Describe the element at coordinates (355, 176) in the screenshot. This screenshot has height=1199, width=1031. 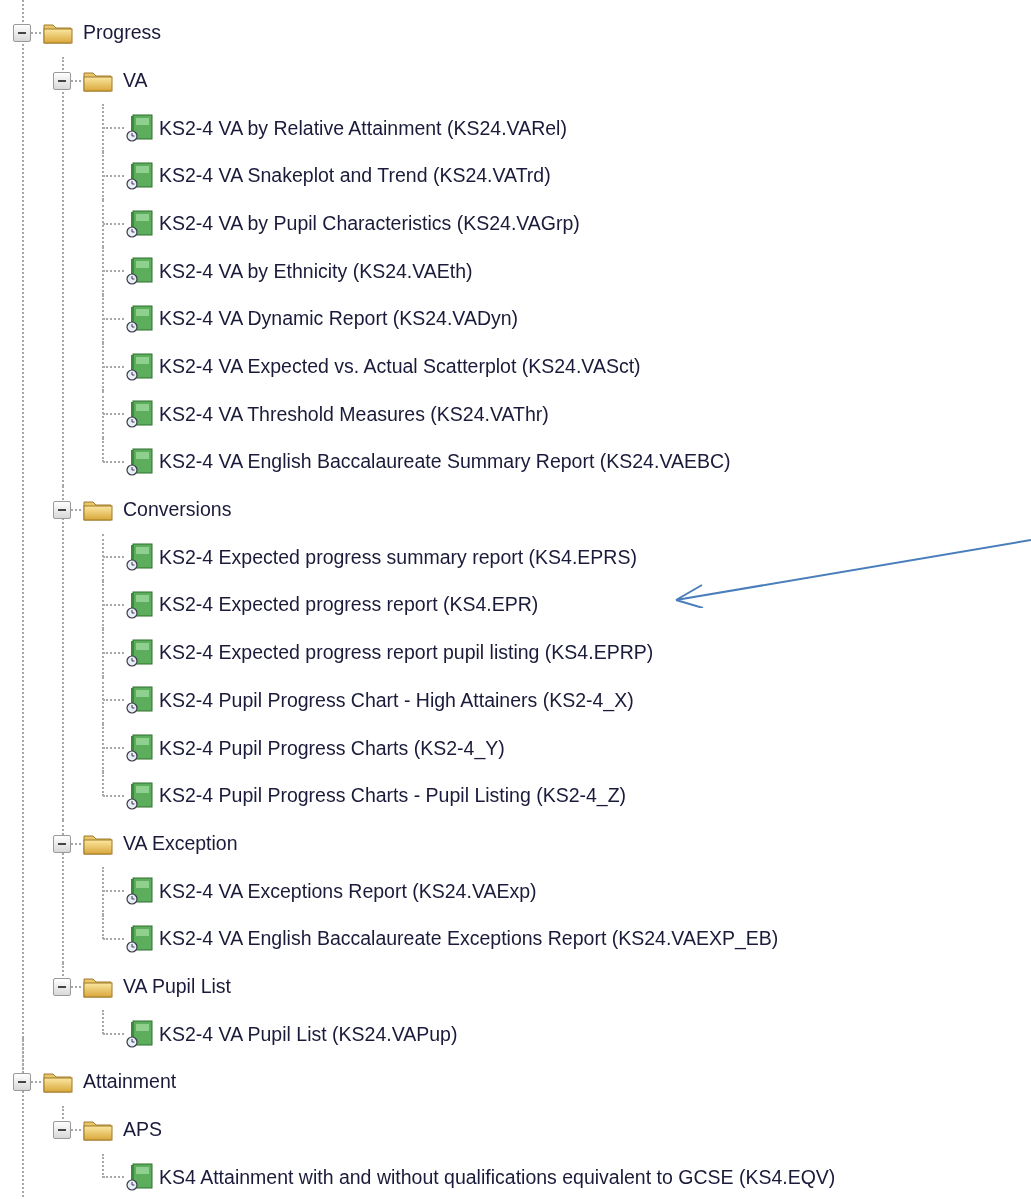
I see `report-label: KS2-4 VA Snakeplot and Trend (KS24.VATrd)` at that location.